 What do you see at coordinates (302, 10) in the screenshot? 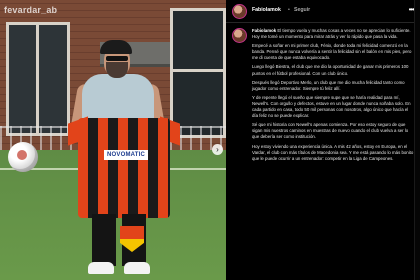
I see `follow-button: Seguir` at bounding box center [302, 10].